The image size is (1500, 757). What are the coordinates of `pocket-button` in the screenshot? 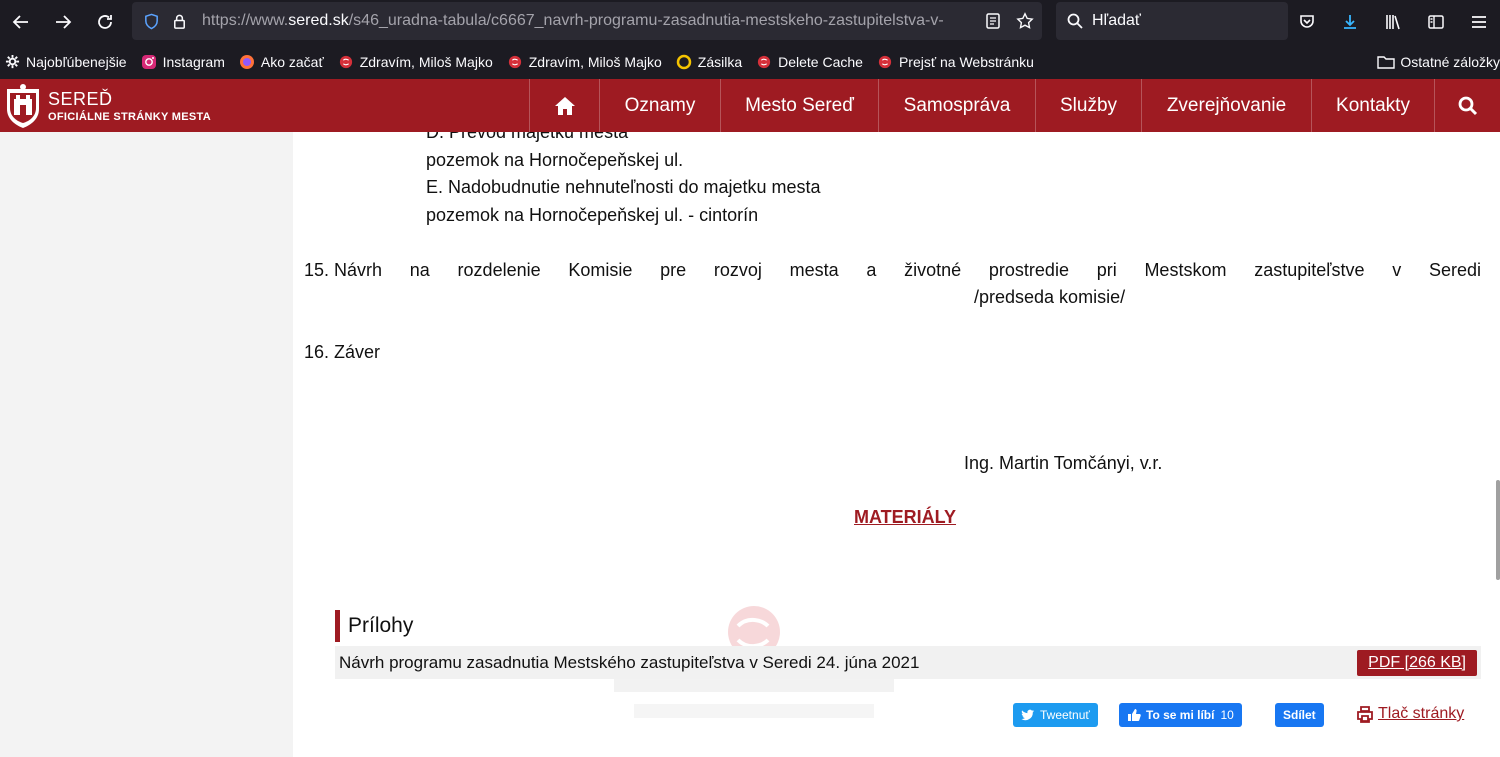 It's located at (1306, 22).